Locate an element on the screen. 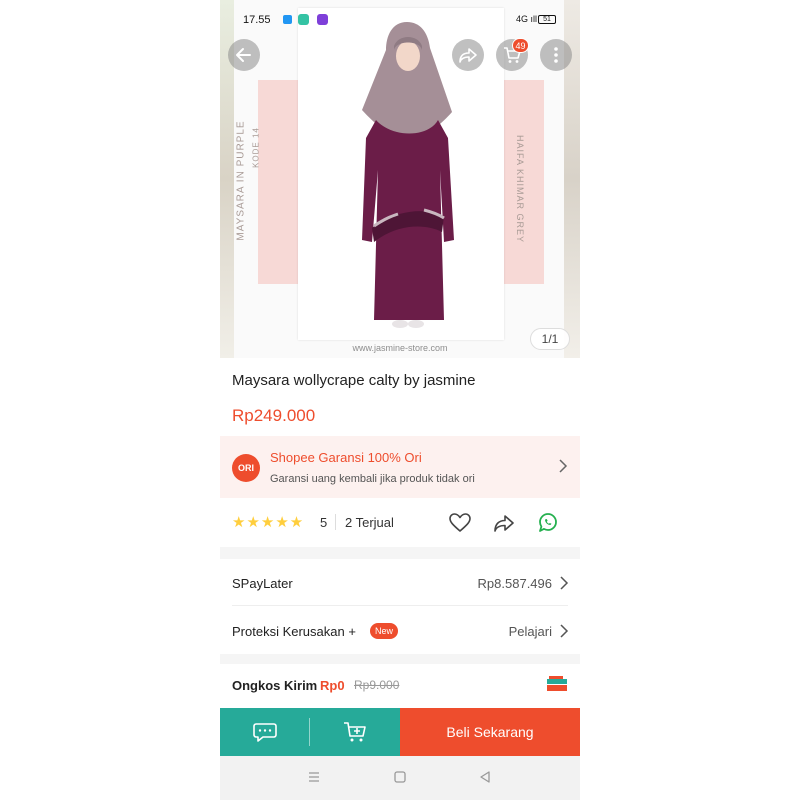 The height and width of the screenshot is (800, 800). rating-stars: ★★★★★ is located at coordinates (268, 522).